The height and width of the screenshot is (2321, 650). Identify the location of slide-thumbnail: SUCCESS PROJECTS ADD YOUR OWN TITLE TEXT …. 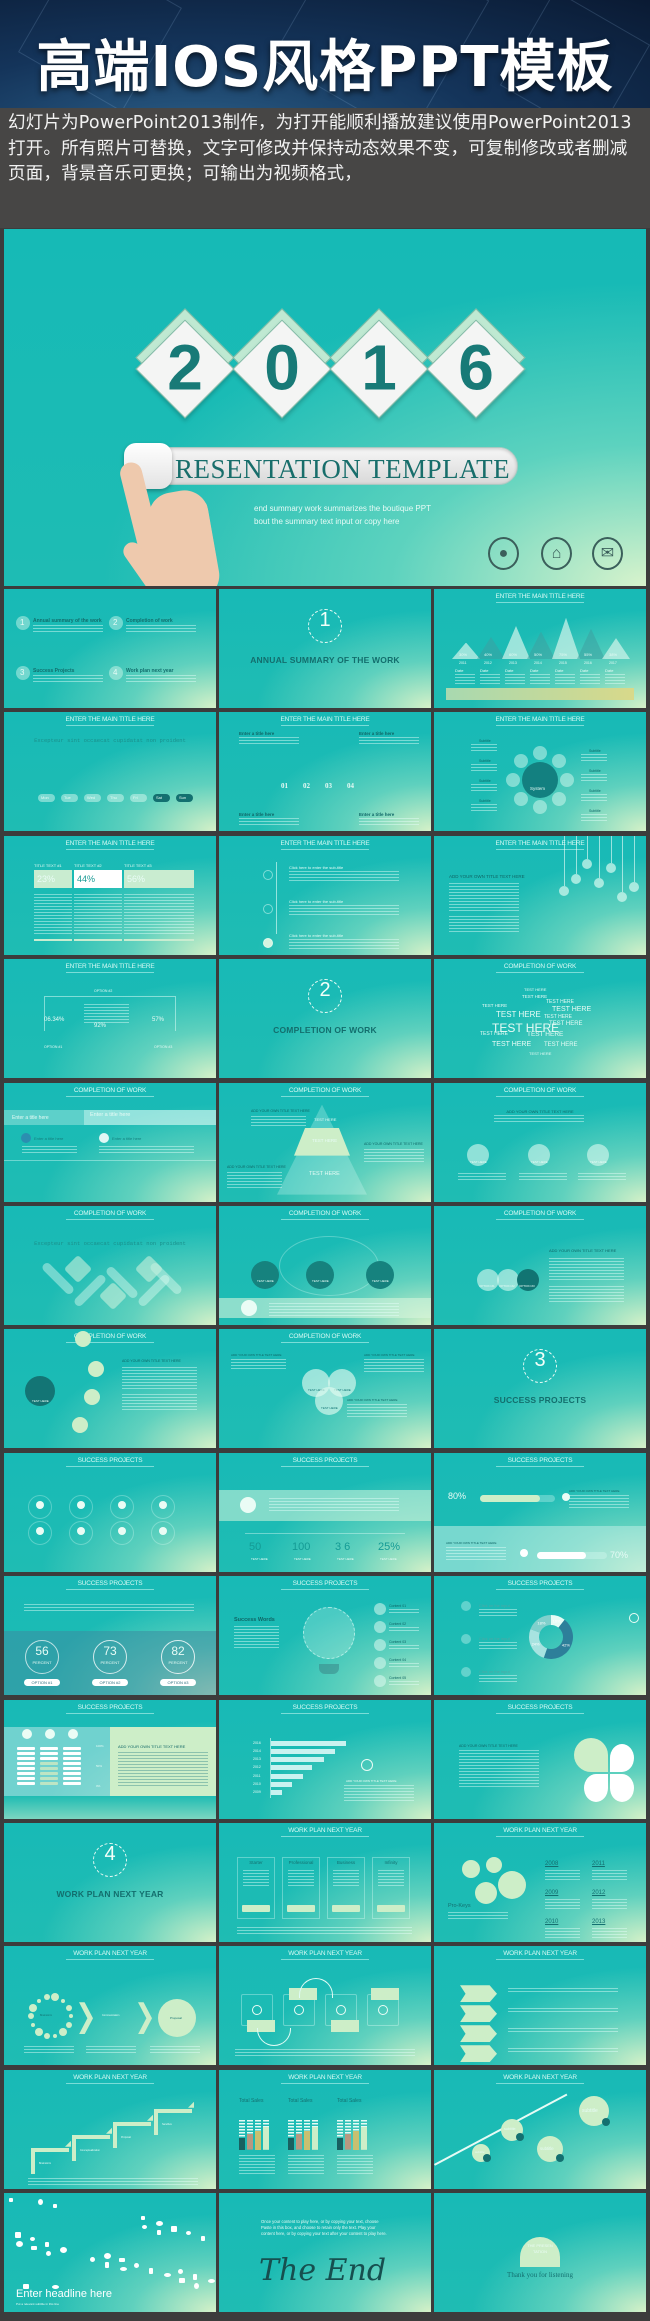
(540, 1759).